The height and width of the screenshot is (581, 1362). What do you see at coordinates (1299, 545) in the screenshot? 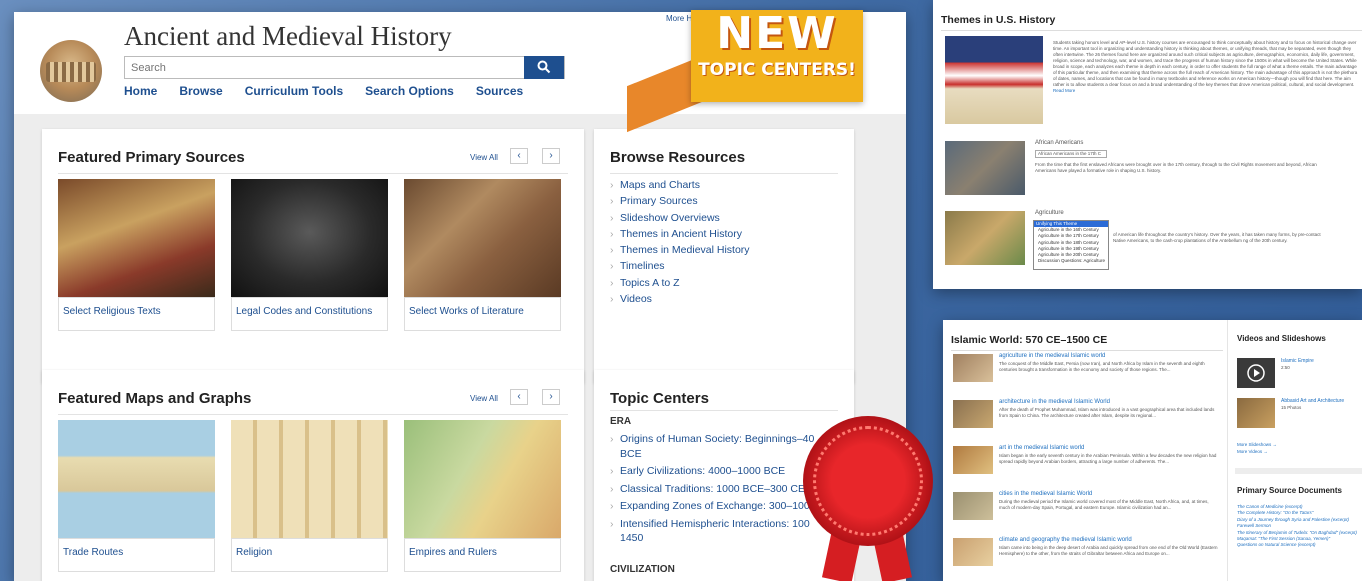
I see `psd-item: Questions on Natural Science (excerpt)` at bounding box center [1299, 545].